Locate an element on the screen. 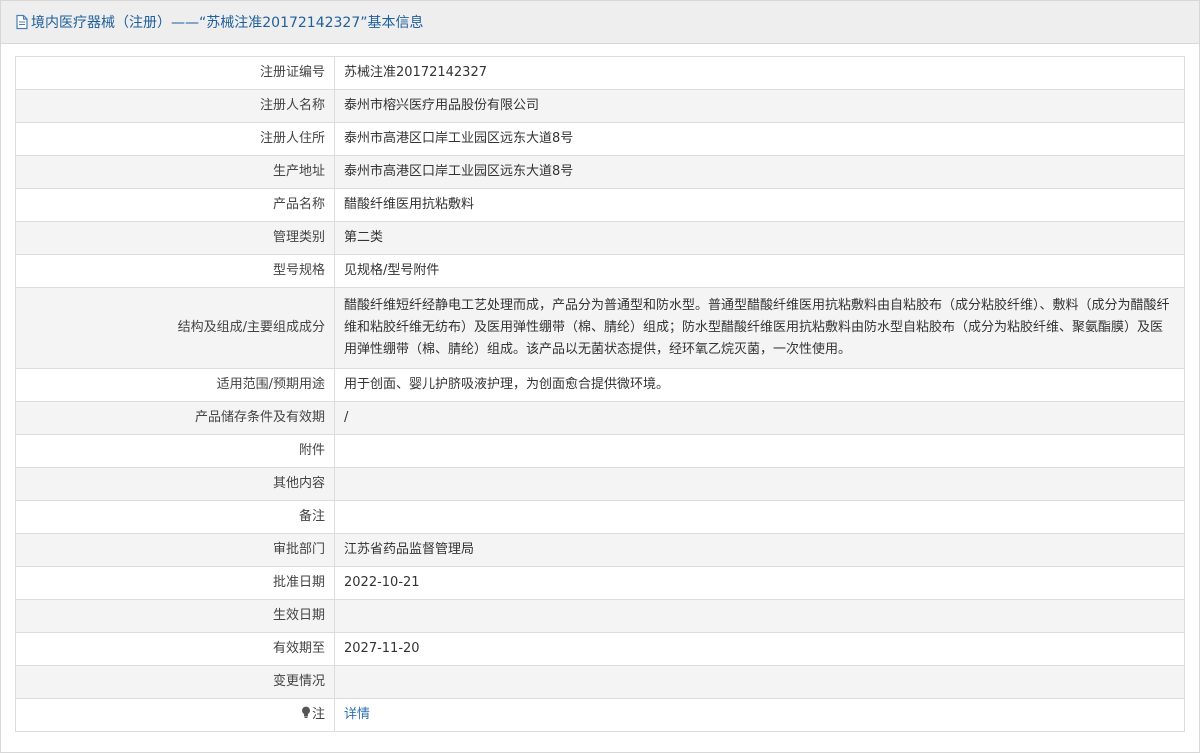 This screenshot has width=1200, height=753. row-value: 2027-11-20 is located at coordinates (759, 649).